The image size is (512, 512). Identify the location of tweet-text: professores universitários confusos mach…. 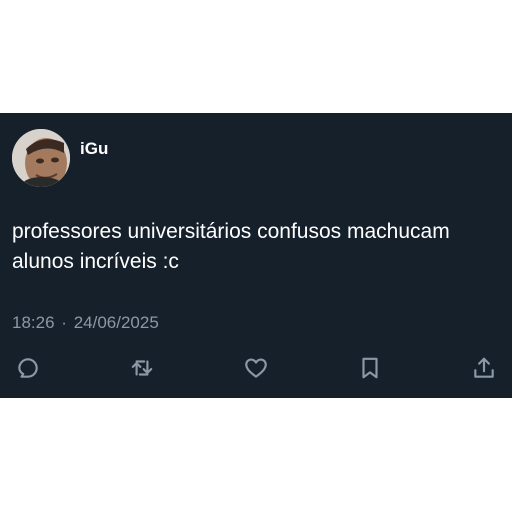
(231, 246).